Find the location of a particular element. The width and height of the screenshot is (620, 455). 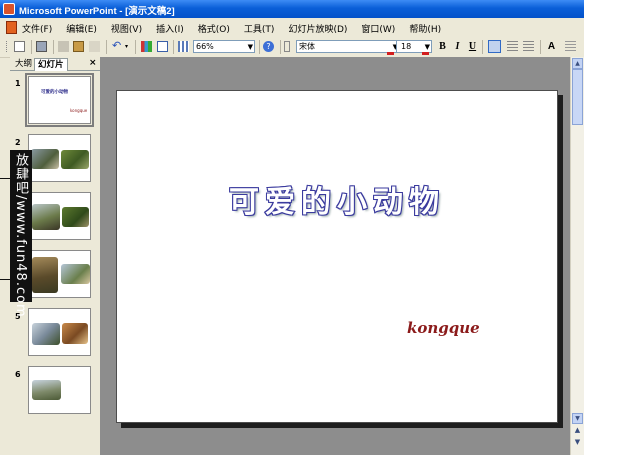

help-icon: ? is located at coordinates (268, 46).